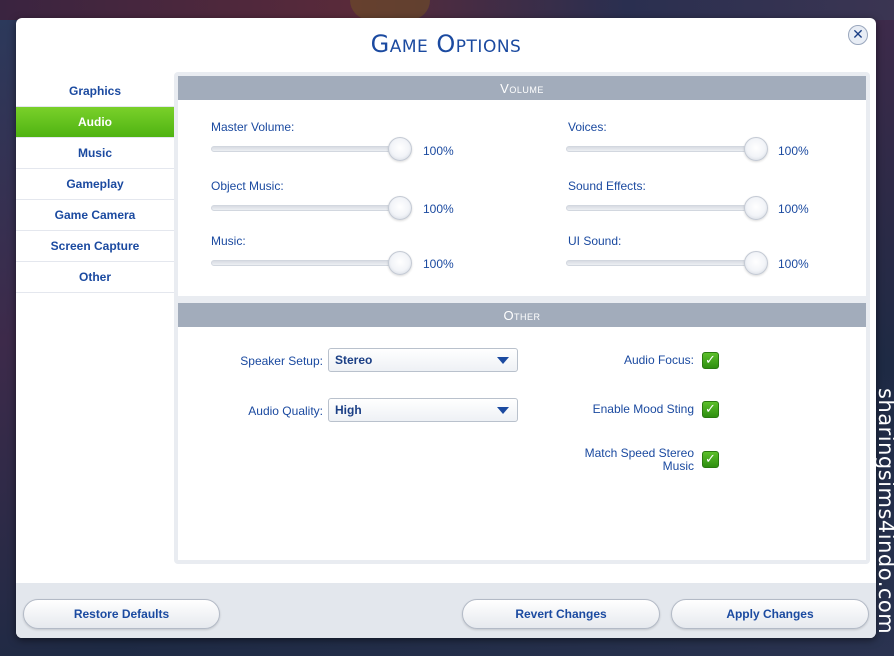  I want to click on apply-changes-button: Apply Changes, so click(770, 614).